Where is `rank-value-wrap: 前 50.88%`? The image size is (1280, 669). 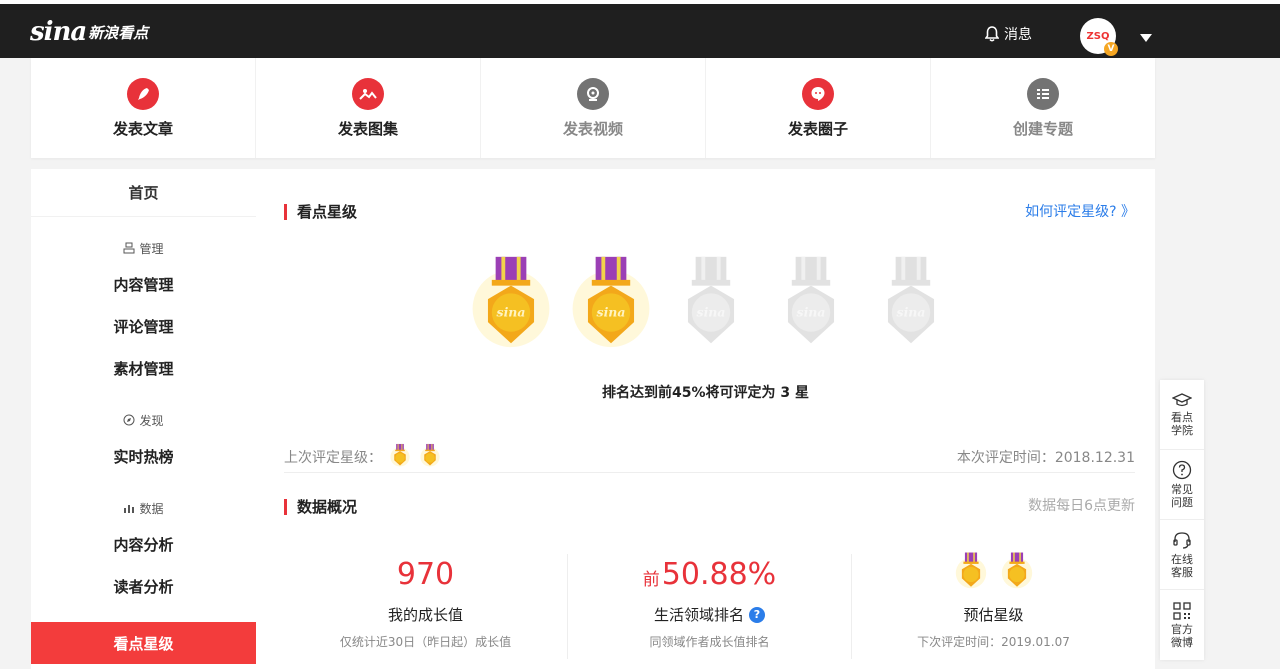 rank-value-wrap: 前 50.88% is located at coordinates (709, 574).